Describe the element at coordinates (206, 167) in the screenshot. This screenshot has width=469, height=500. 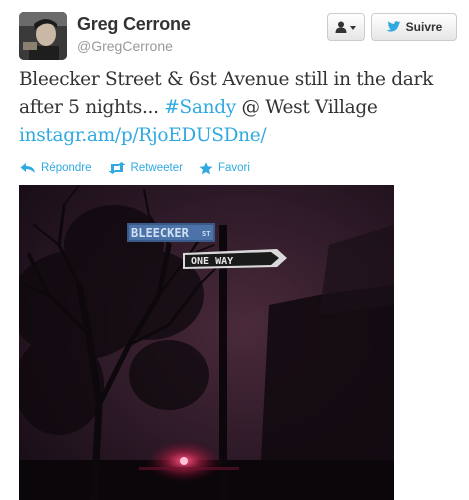
I see `star-icon` at that location.